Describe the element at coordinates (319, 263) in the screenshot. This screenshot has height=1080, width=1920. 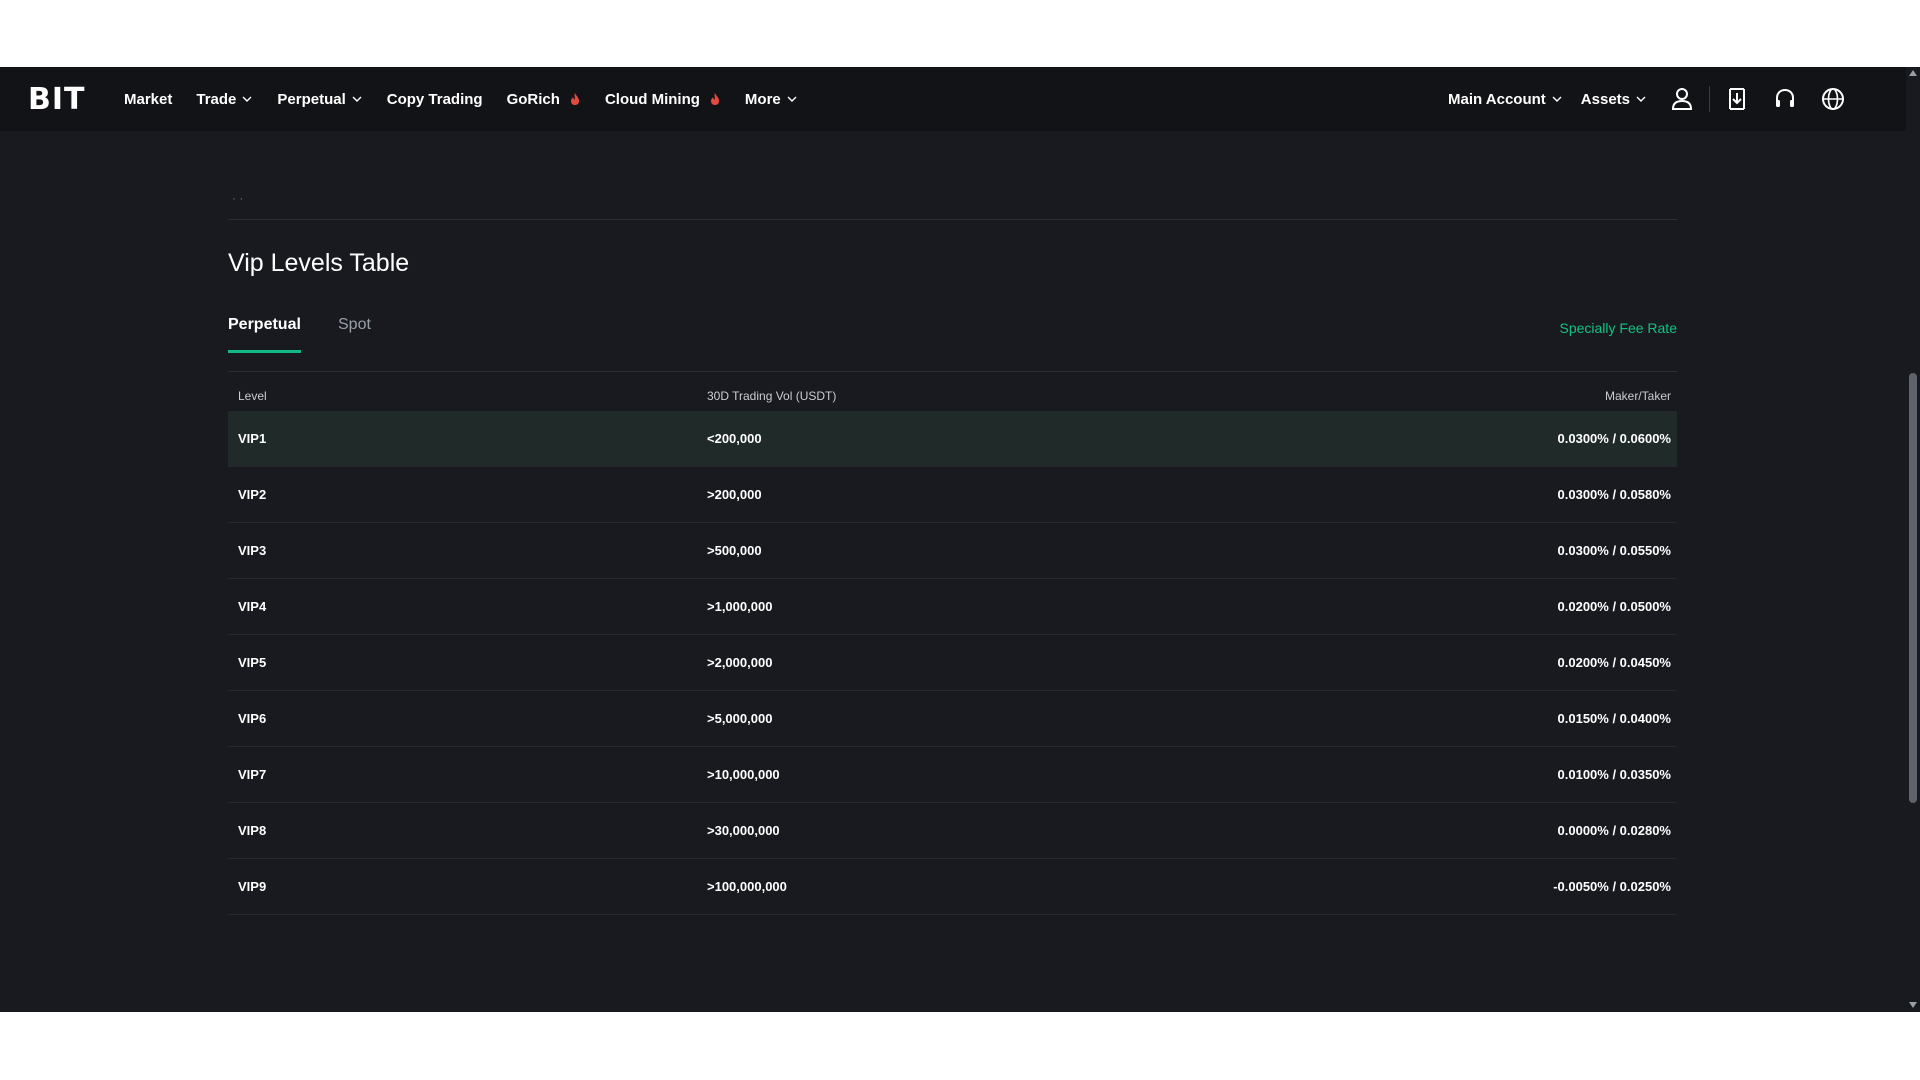
I see `page-title: Vip Levels Table` at that location.